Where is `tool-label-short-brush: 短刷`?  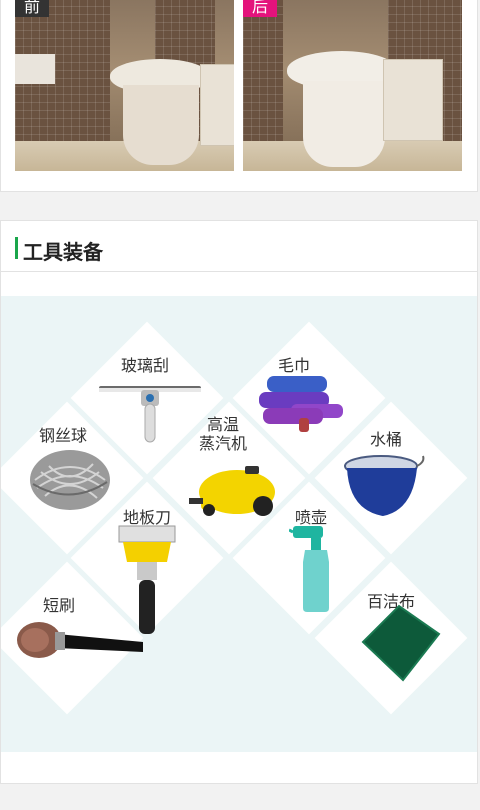 tool-label-short-brush: 短刷 is located at coordinates (59, 606).